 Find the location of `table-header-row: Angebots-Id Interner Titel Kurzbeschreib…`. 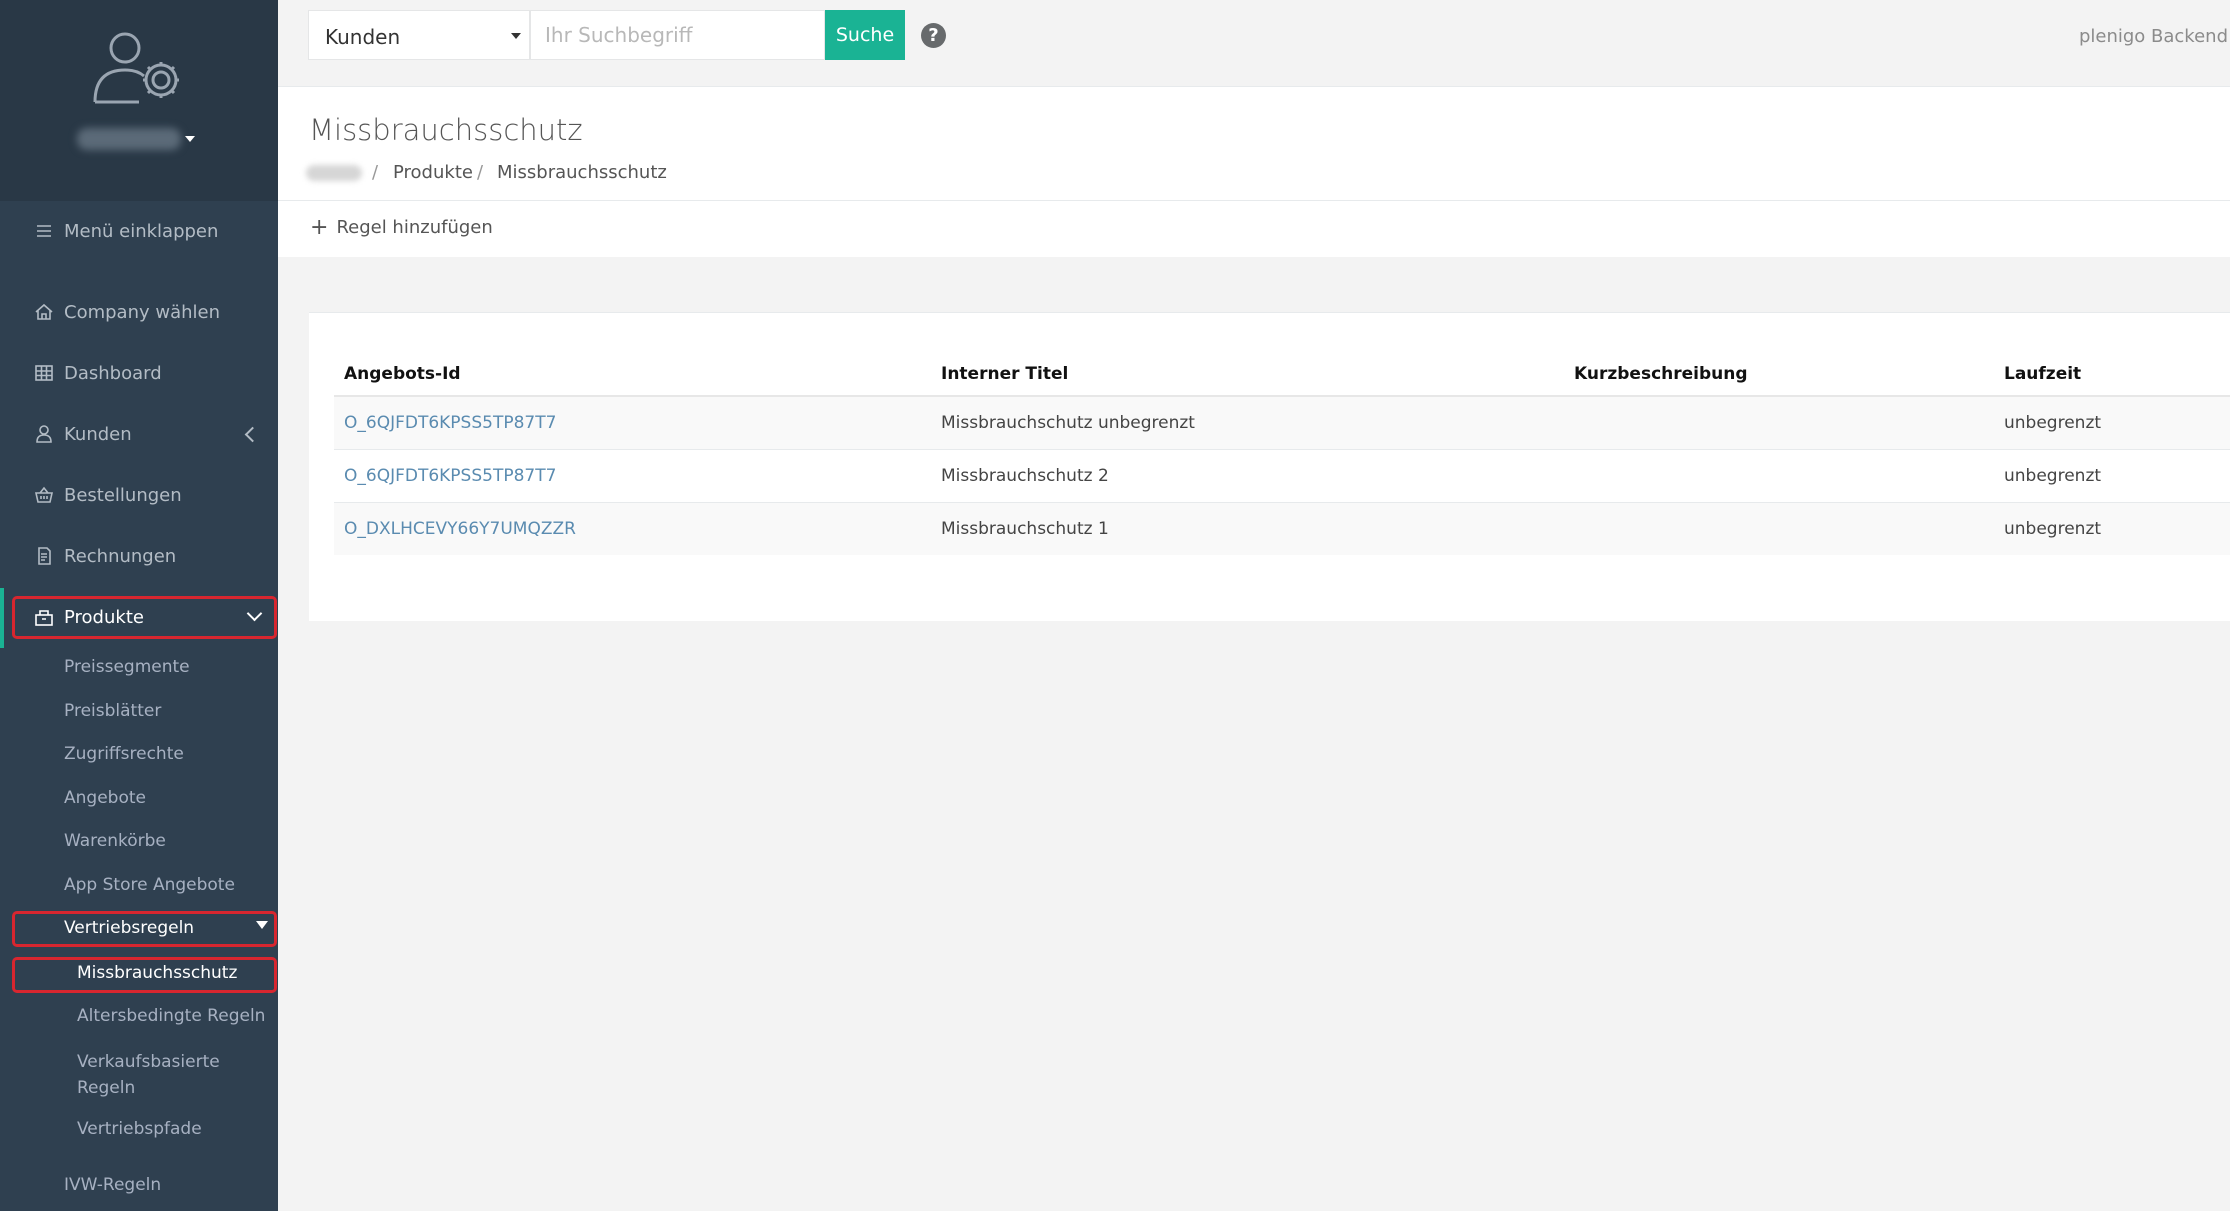

table-header-row: Angebots-Id Interner Titel Kurzbeschreib… is located at coordinates (1282, 375).